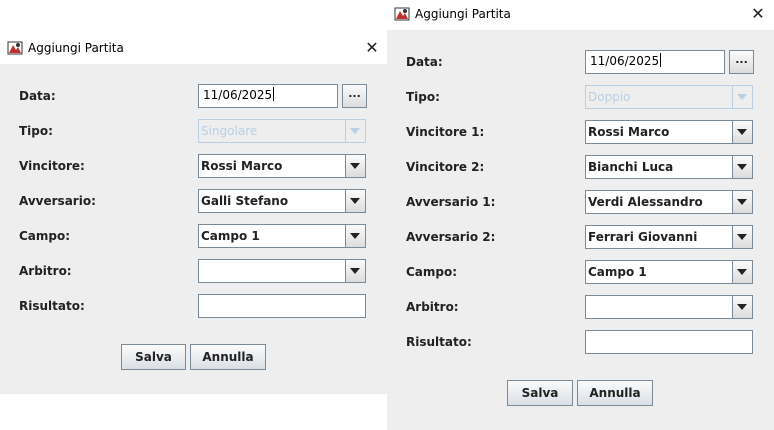 The height and width of the screenshot is (430, 774). I want to click on type-select: Singolare, so click(282, 131).